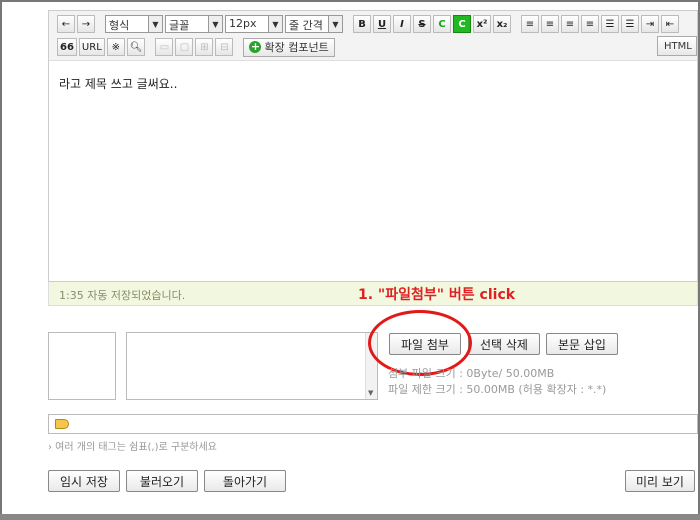  What do you see at coordinates (350, 517) in the screenshot?
I see `frame-shadow` at bounding box center [350, 517].